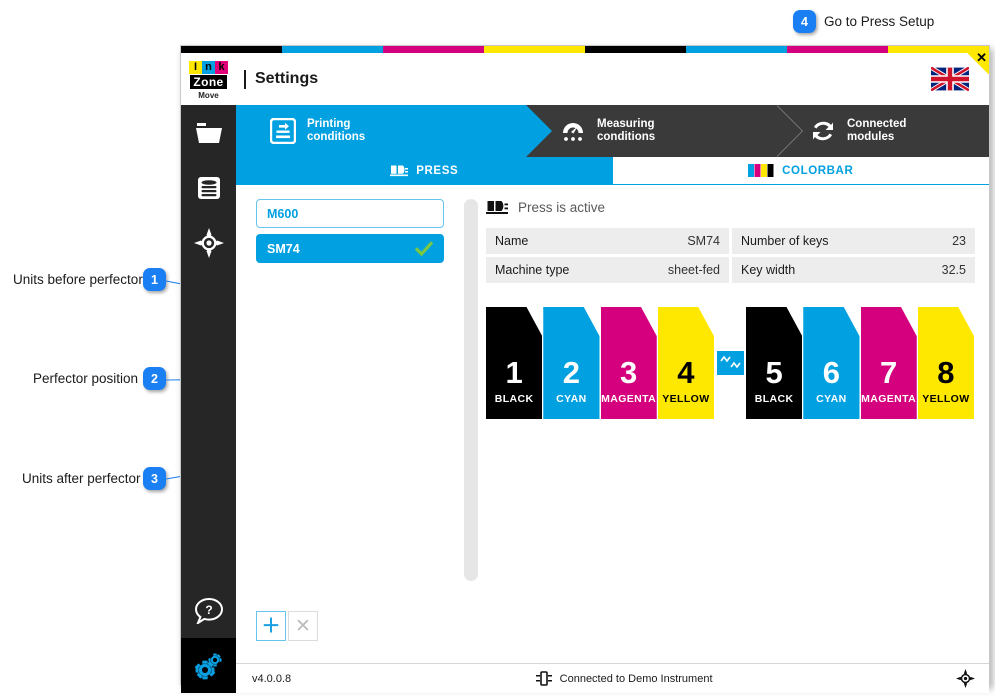  Describe the element at coordinates (283, 248) in the screenshot. I see `press-list-item-sm74-label: SM74` at that location.